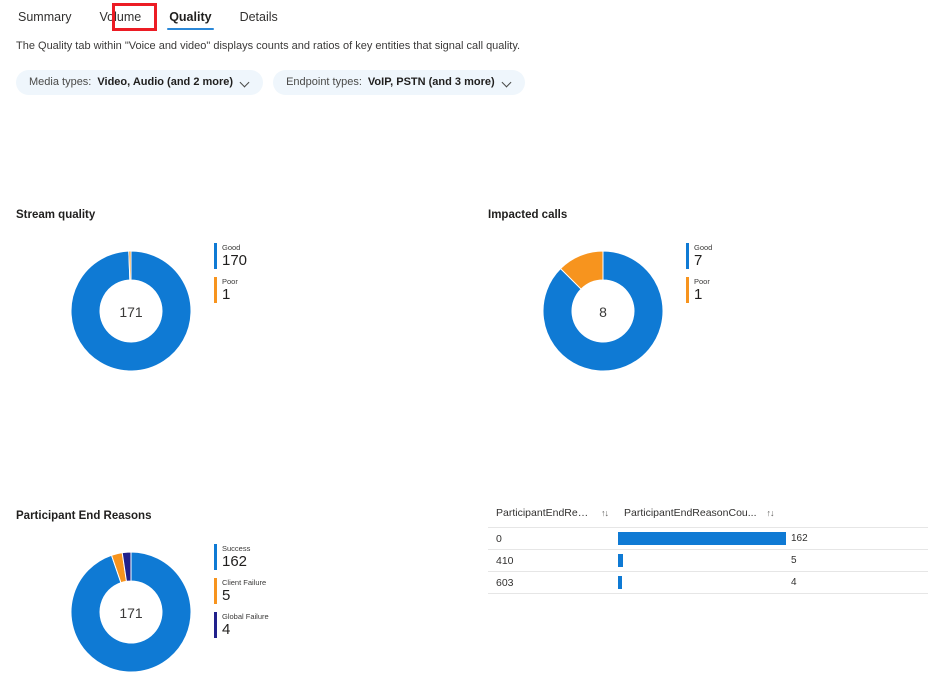 This screenshot has height=698, width=936. What do you see at coordinates (190, 29) in the screenshot?
I see `tab-active-underline` at bounding box center [190, 29].